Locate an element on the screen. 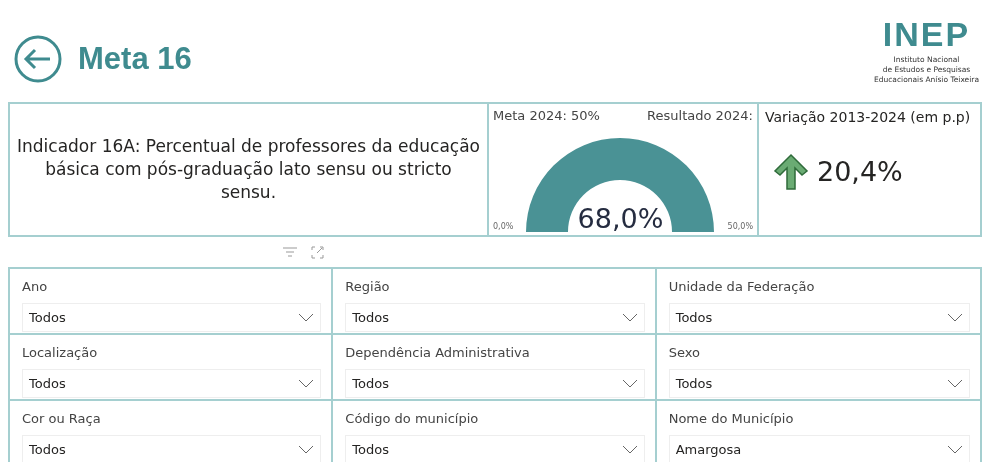 This screenshot has width=1003, height=462. result-label: Resultado 2024: is located at coordinates (700, 116).